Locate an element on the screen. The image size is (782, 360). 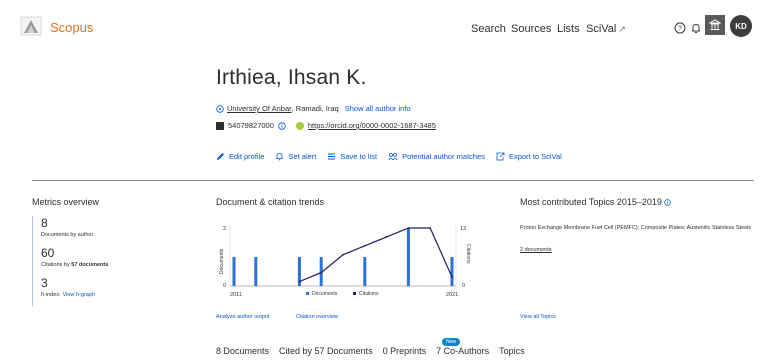
author-id: 54079827000 is located at coordinates (251, 125).